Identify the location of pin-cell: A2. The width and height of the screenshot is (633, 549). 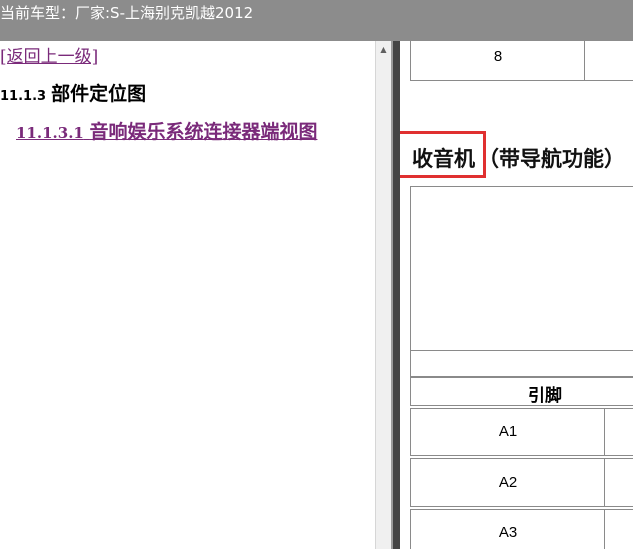
(508, 482).